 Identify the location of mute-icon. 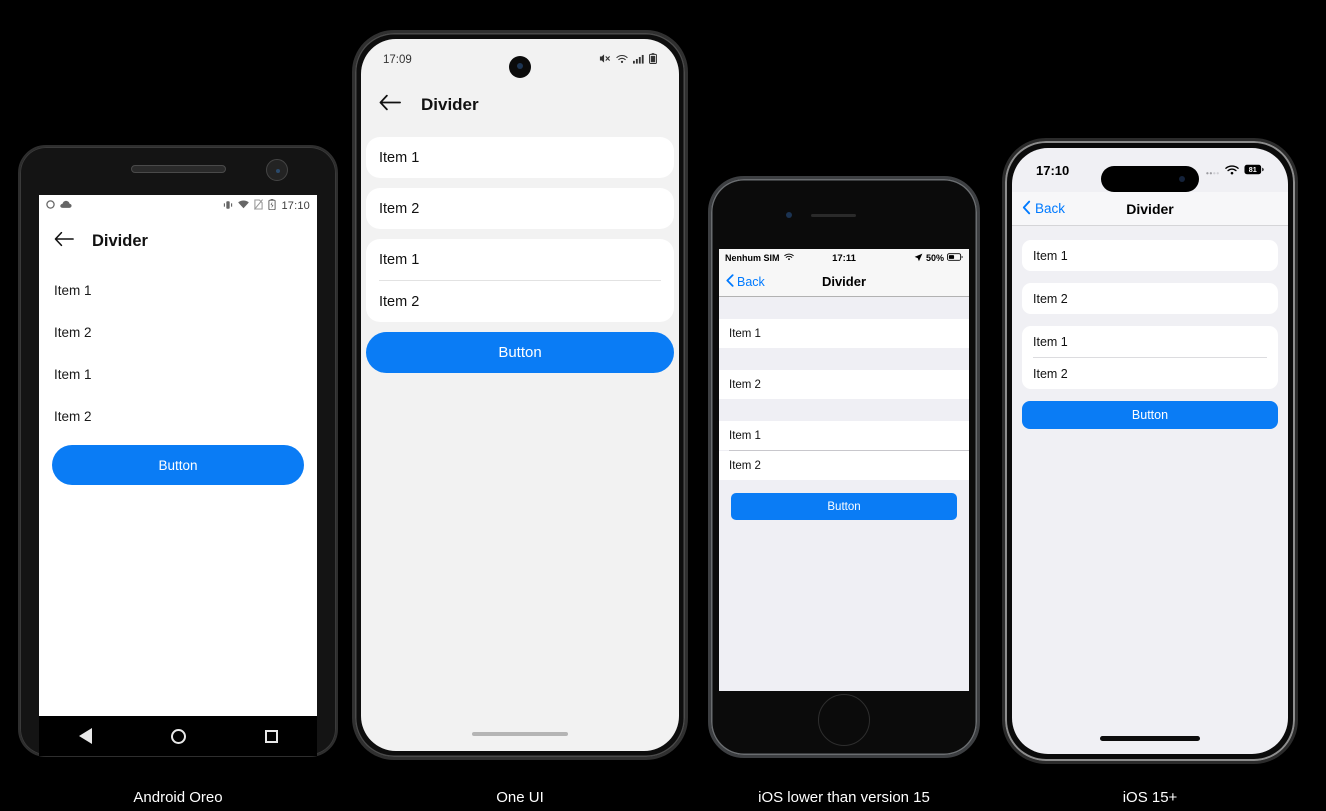
(605, 60).